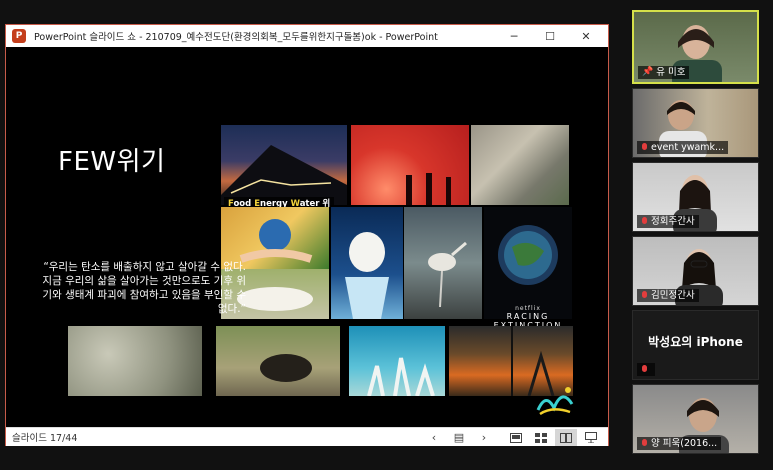 Image resolution: width=773 pixels, height=470 pixels. Describe the element at coordinates (555, 399) in the screenshot. I see `organization-logo-icon` at that location.